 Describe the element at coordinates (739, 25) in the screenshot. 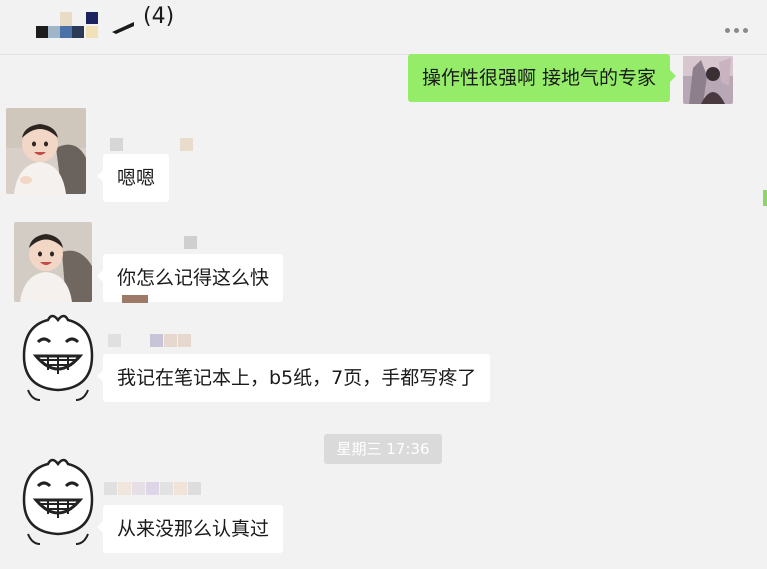

I see `more-dots-icon` at that location.